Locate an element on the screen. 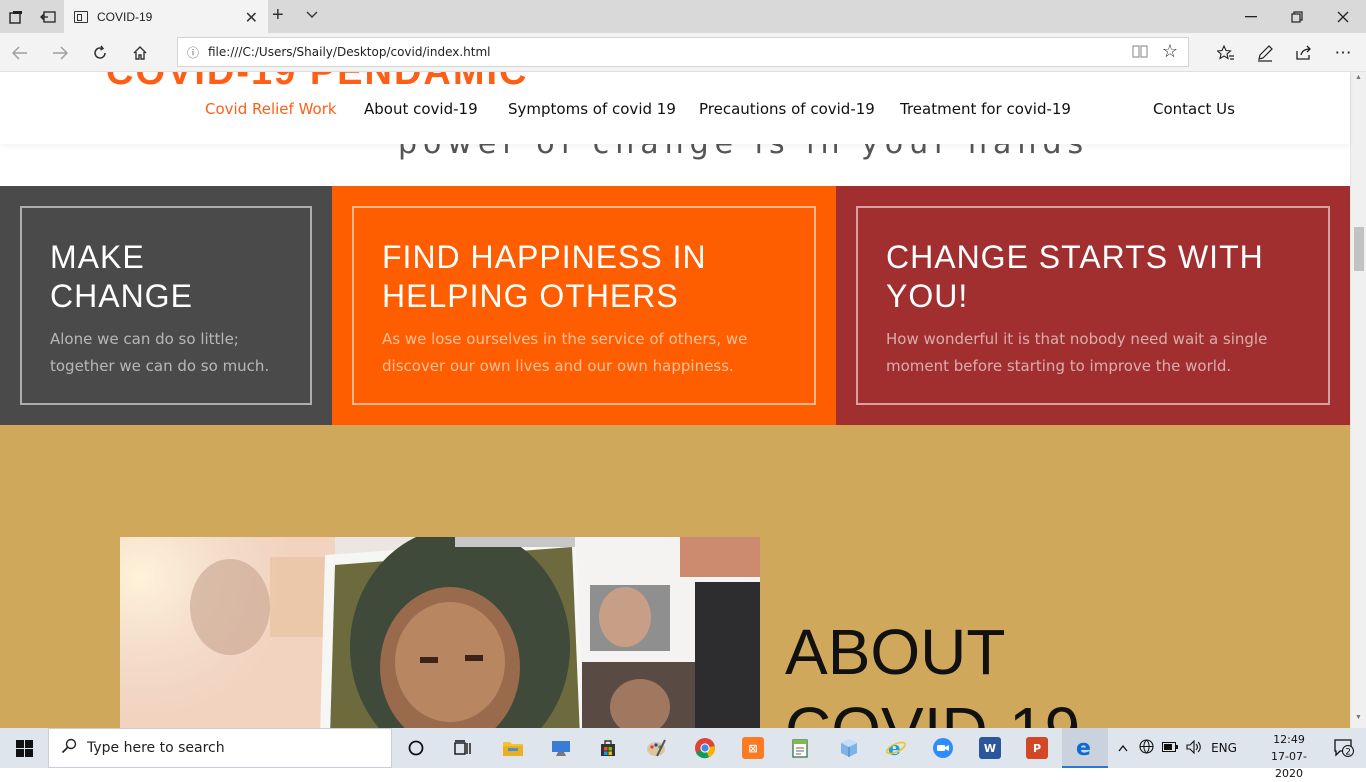  nav-contact-us: Contact Us is located at coordinates (1194, 109).